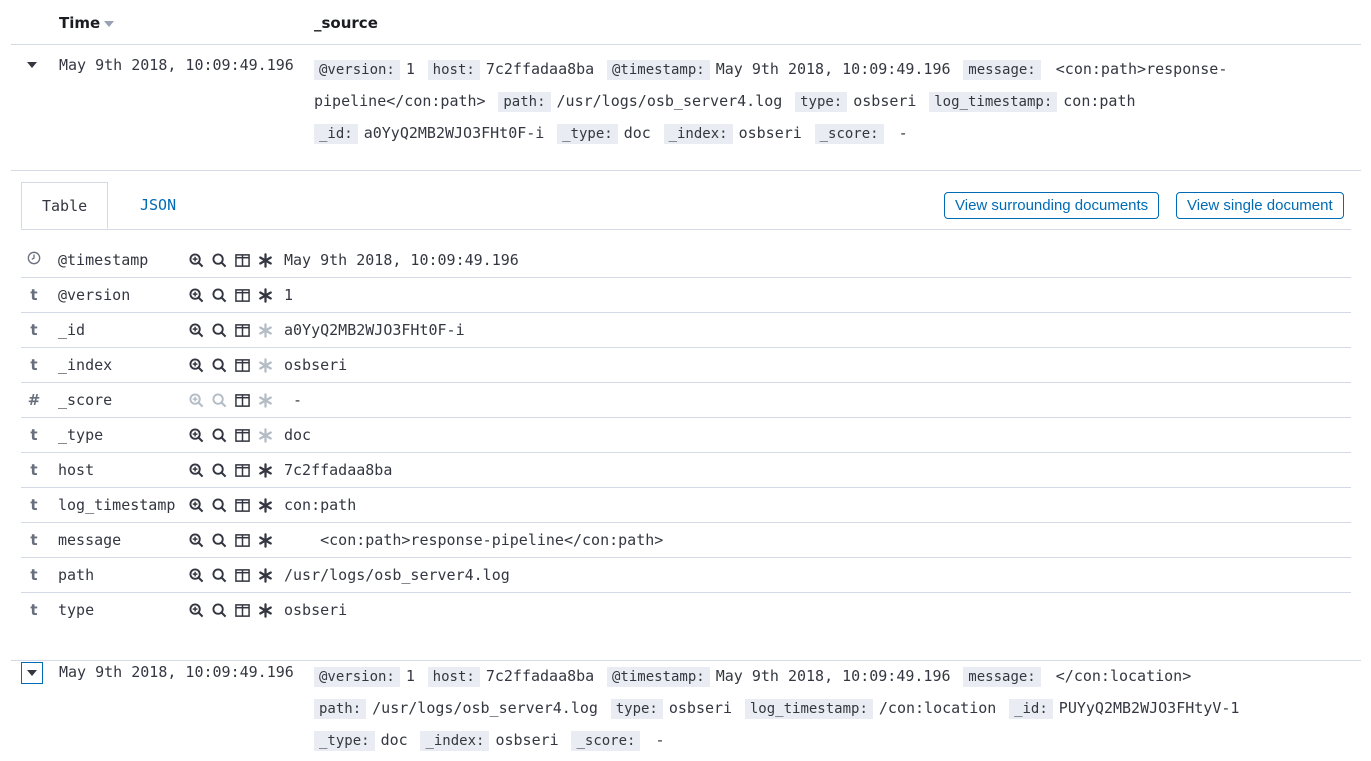  I want to click on field-name: path, so click(76, 575).